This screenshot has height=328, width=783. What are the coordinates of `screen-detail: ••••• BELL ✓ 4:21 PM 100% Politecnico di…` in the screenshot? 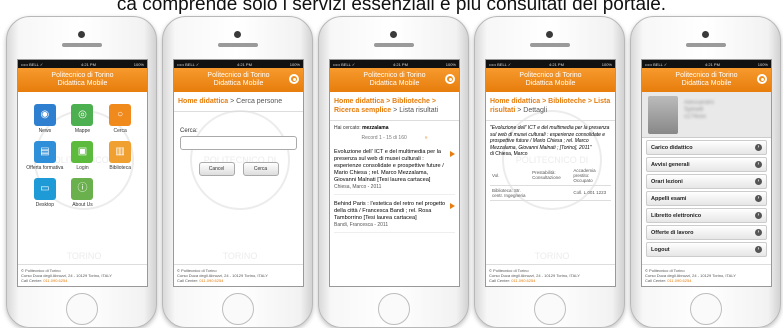 It's located at (550, 173).